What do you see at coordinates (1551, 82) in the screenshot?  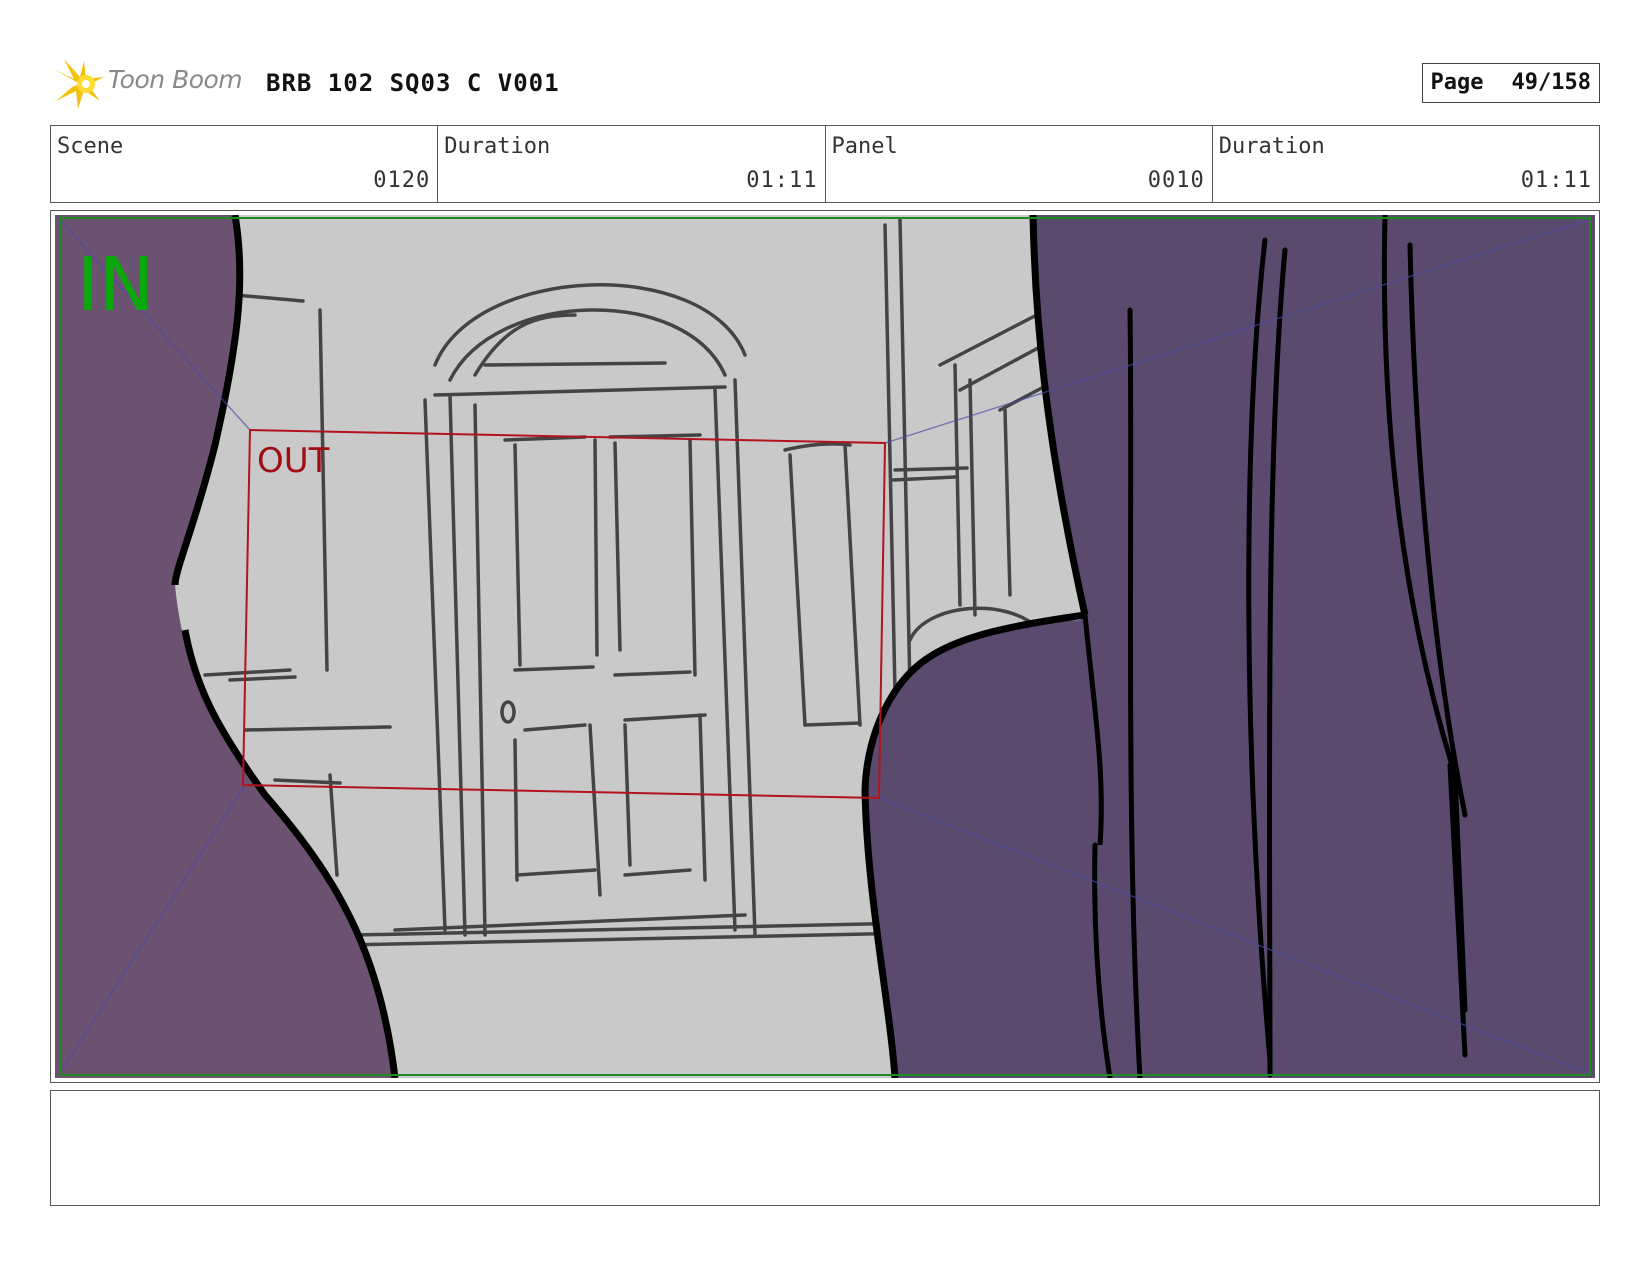 I see `page-number: 49/158` at bounding box center [1551, 82].